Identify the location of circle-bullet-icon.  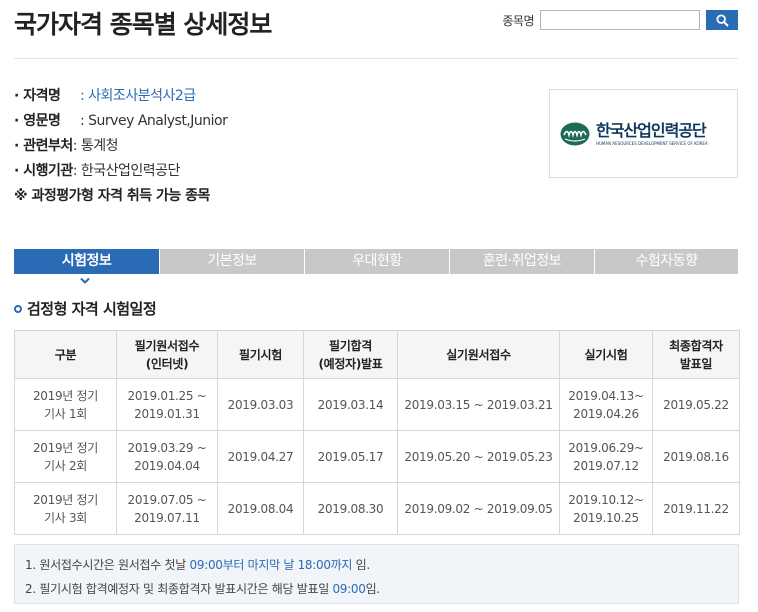
(18, 308).